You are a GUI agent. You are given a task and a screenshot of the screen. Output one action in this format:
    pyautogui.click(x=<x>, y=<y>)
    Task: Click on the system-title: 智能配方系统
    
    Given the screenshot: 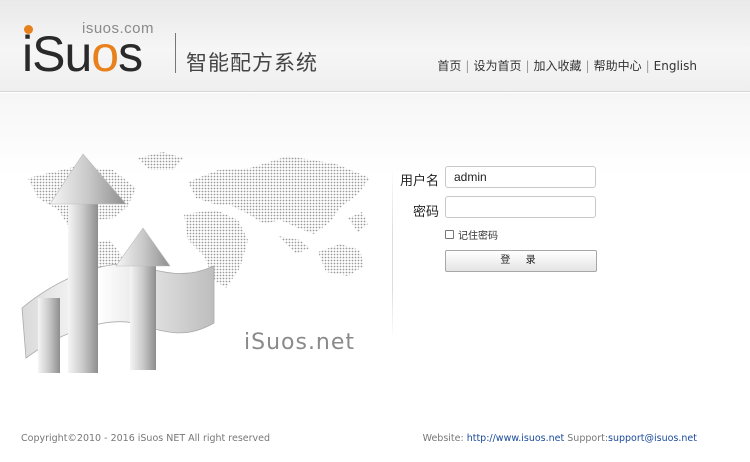 What is the action you would take?
    pyautogui.click(x=252, y=63)
    